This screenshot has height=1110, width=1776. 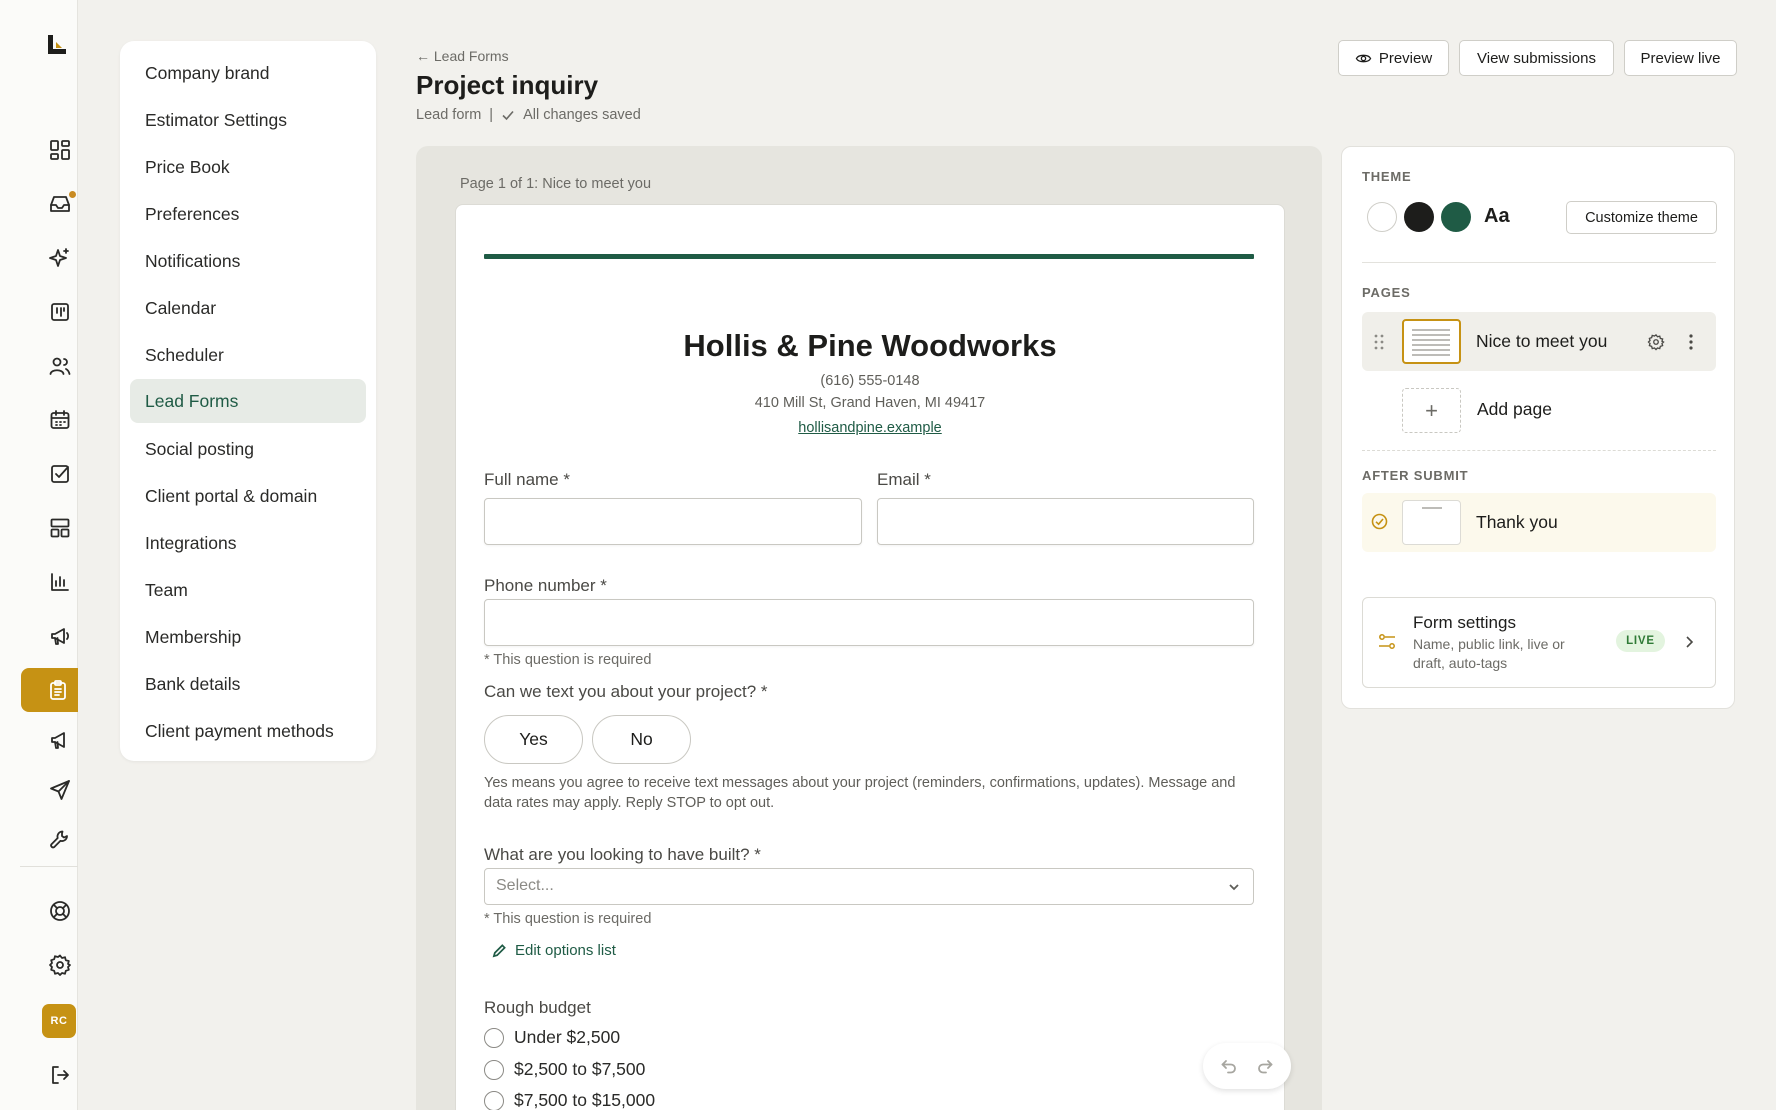 I want to click on app-logo-icon, so click(x=57, y=45).